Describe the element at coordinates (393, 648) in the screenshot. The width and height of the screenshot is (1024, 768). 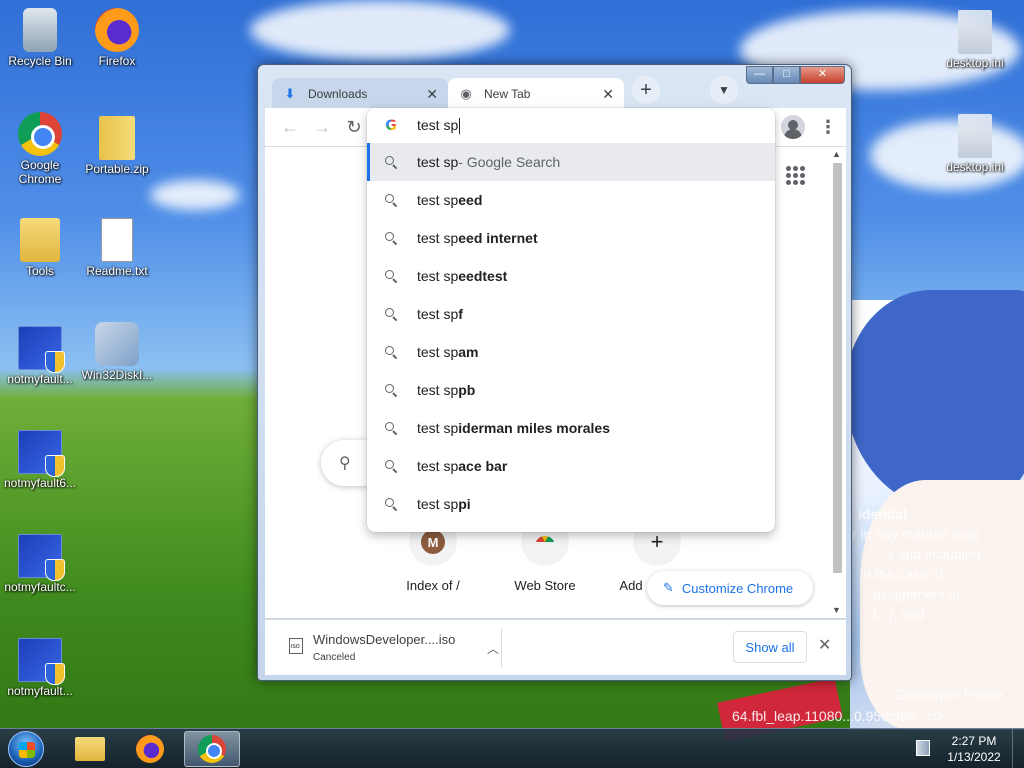
I see `download-item: WindowsDeveloper....iso Canceled ︿` at that location.